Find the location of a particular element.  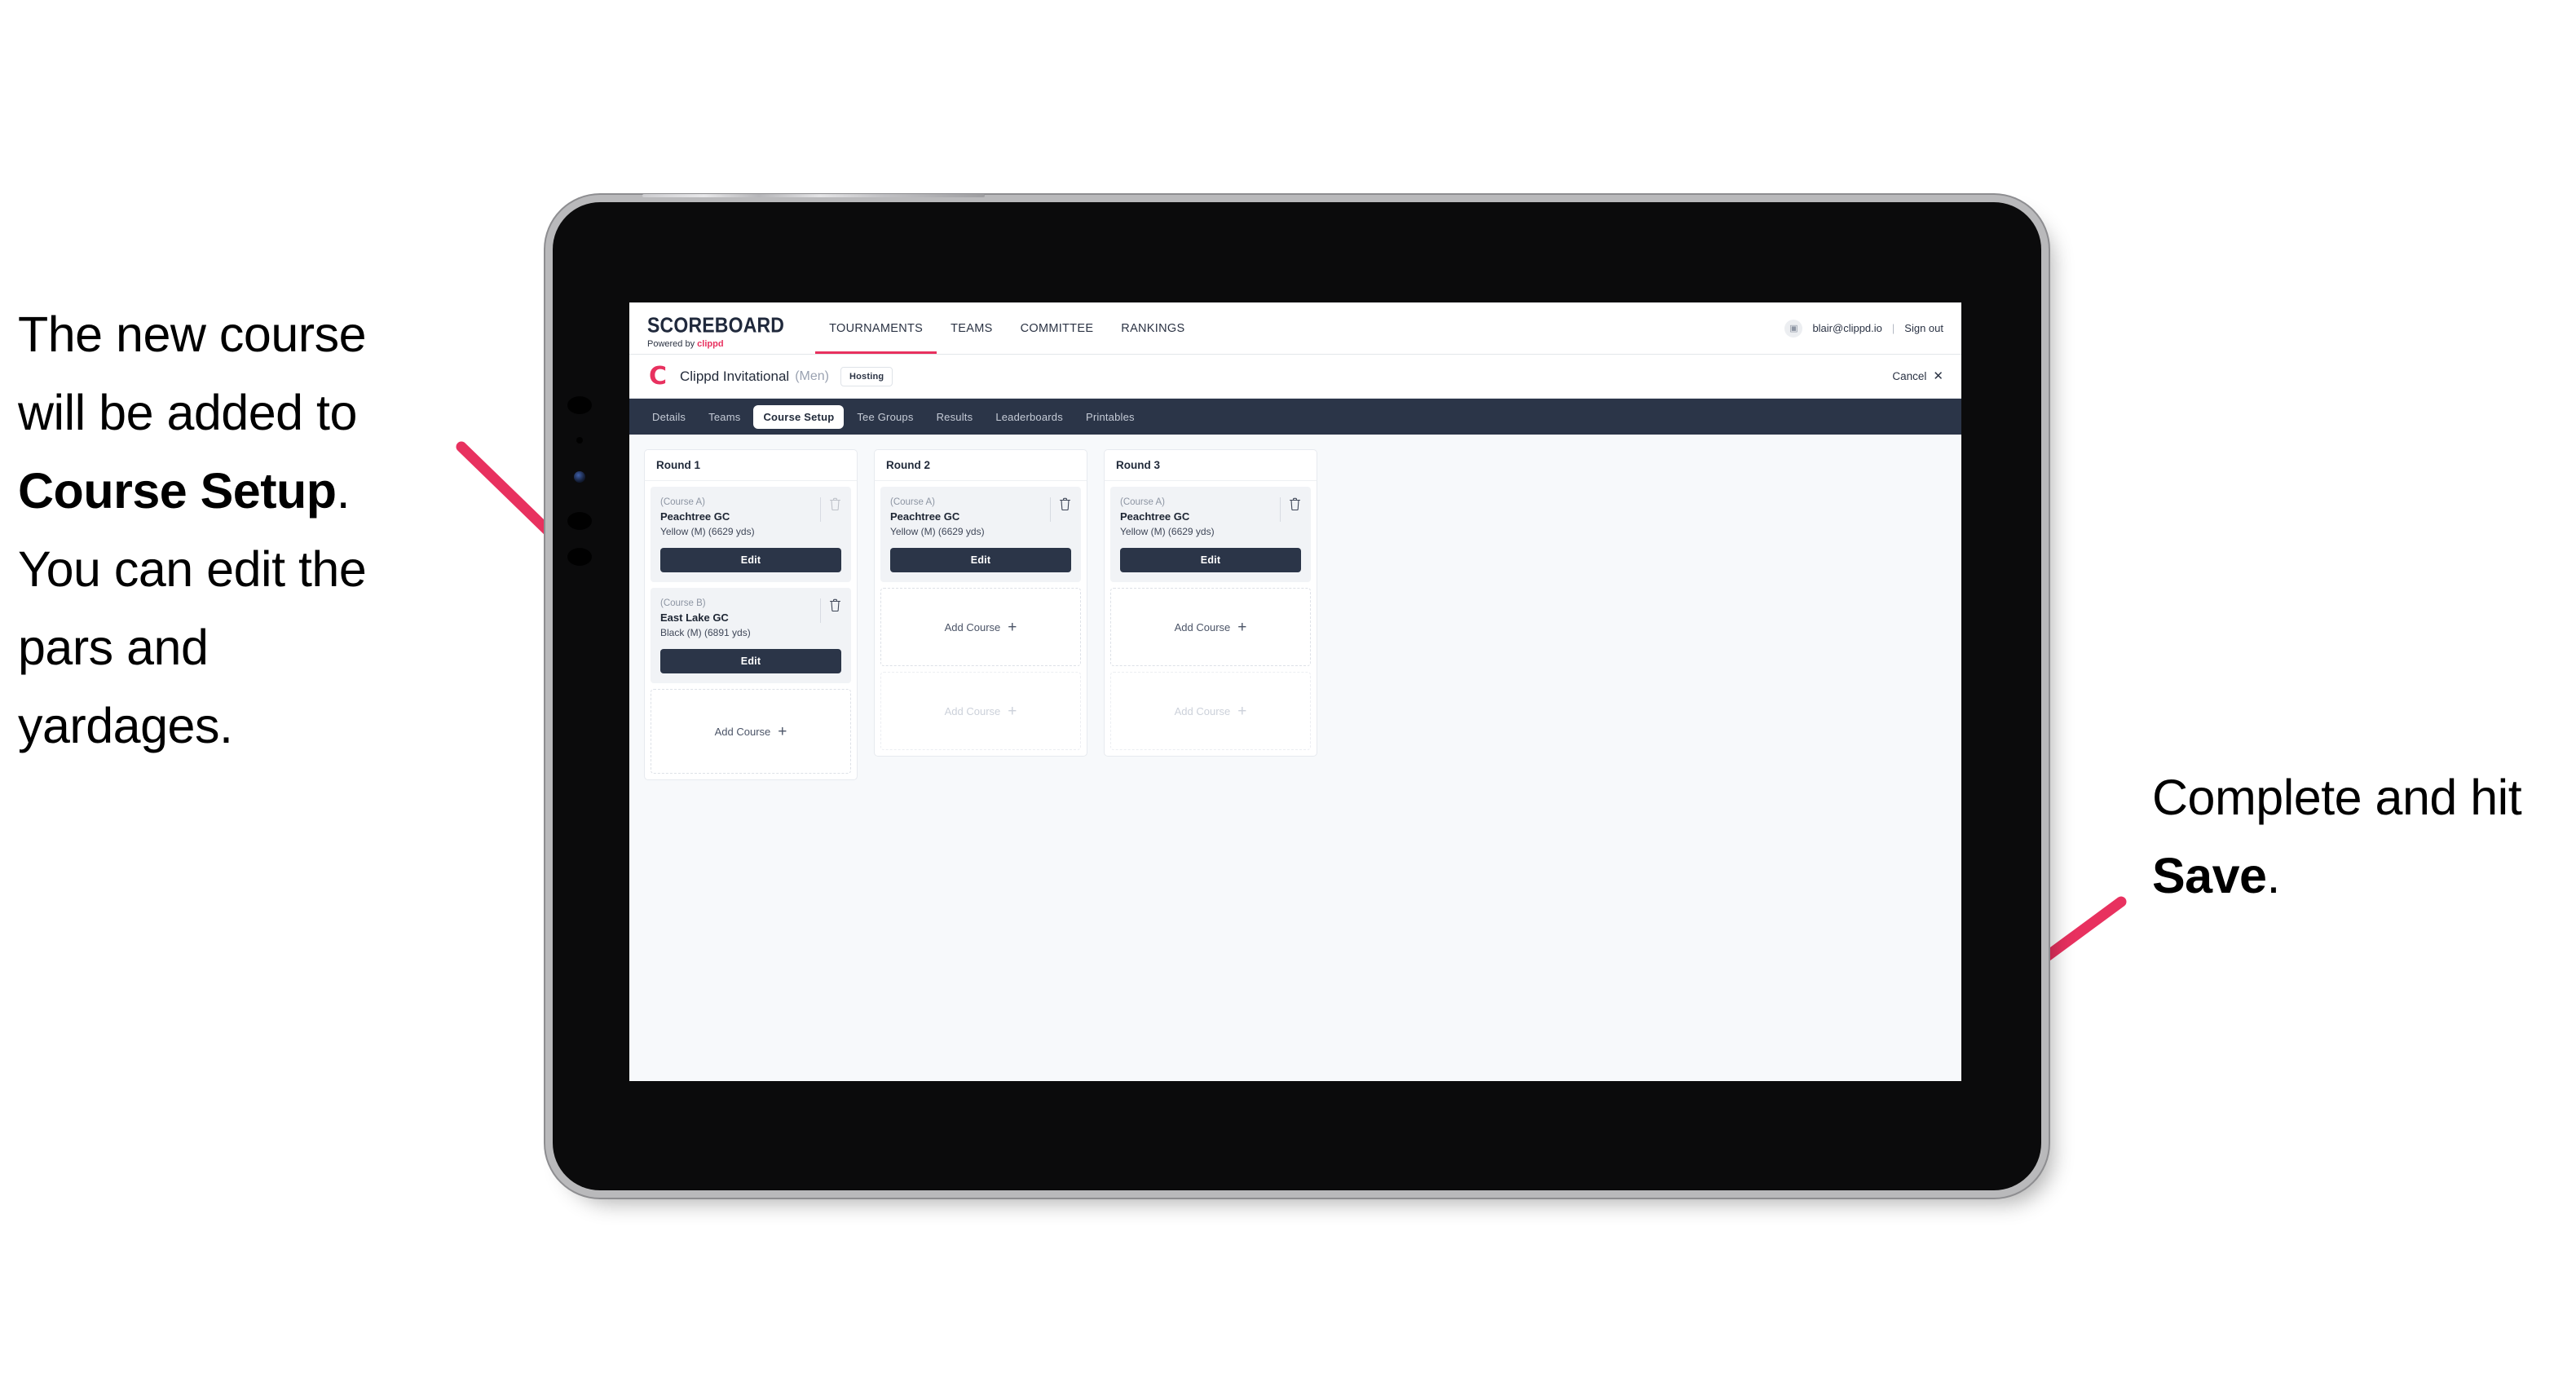

tab-teams: Teams is located at coordinates (724, 417).